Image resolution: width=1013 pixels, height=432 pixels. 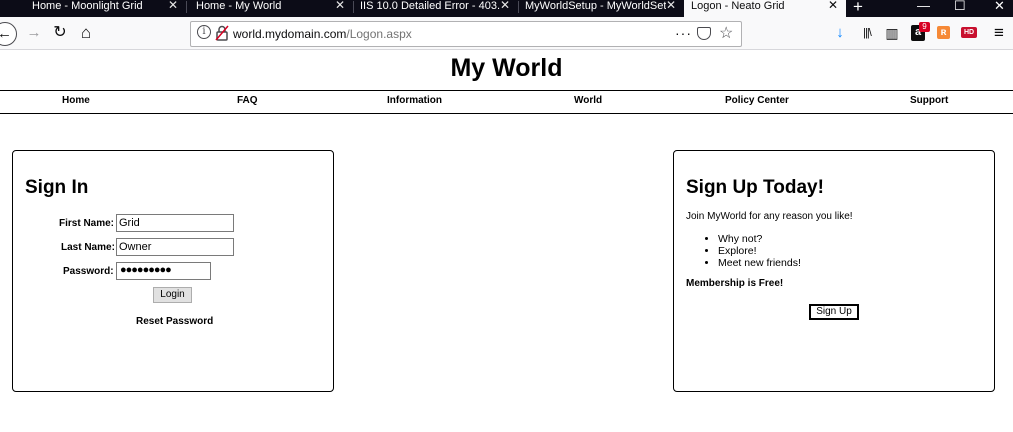 I want to click on menu-item-support: Support, so click(x=929, y=100).